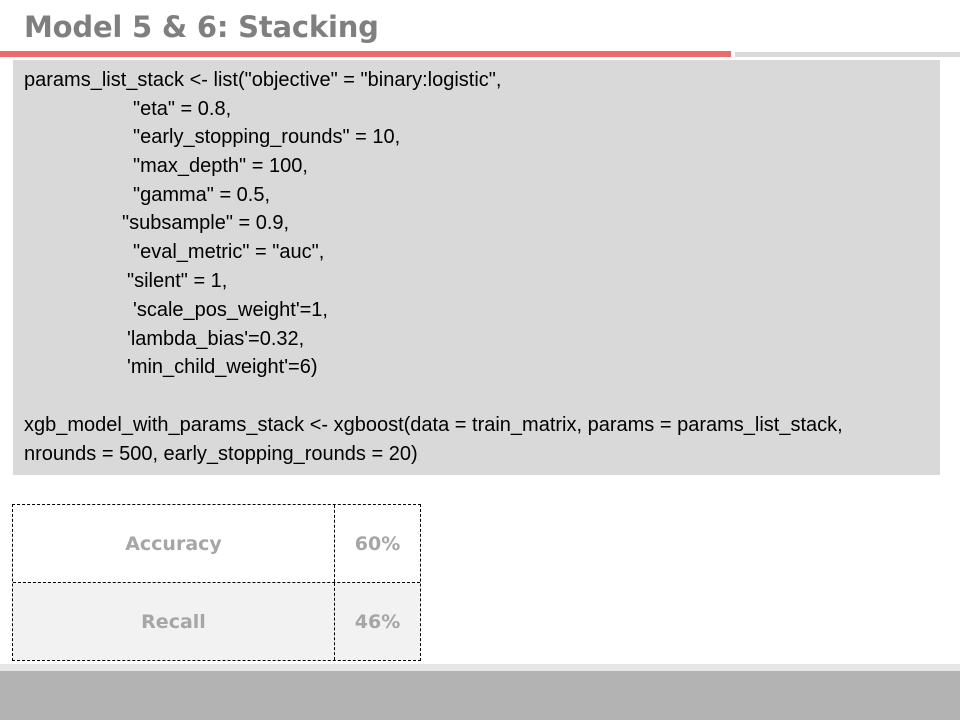  I want to click on footer-band, so click(480, 695).